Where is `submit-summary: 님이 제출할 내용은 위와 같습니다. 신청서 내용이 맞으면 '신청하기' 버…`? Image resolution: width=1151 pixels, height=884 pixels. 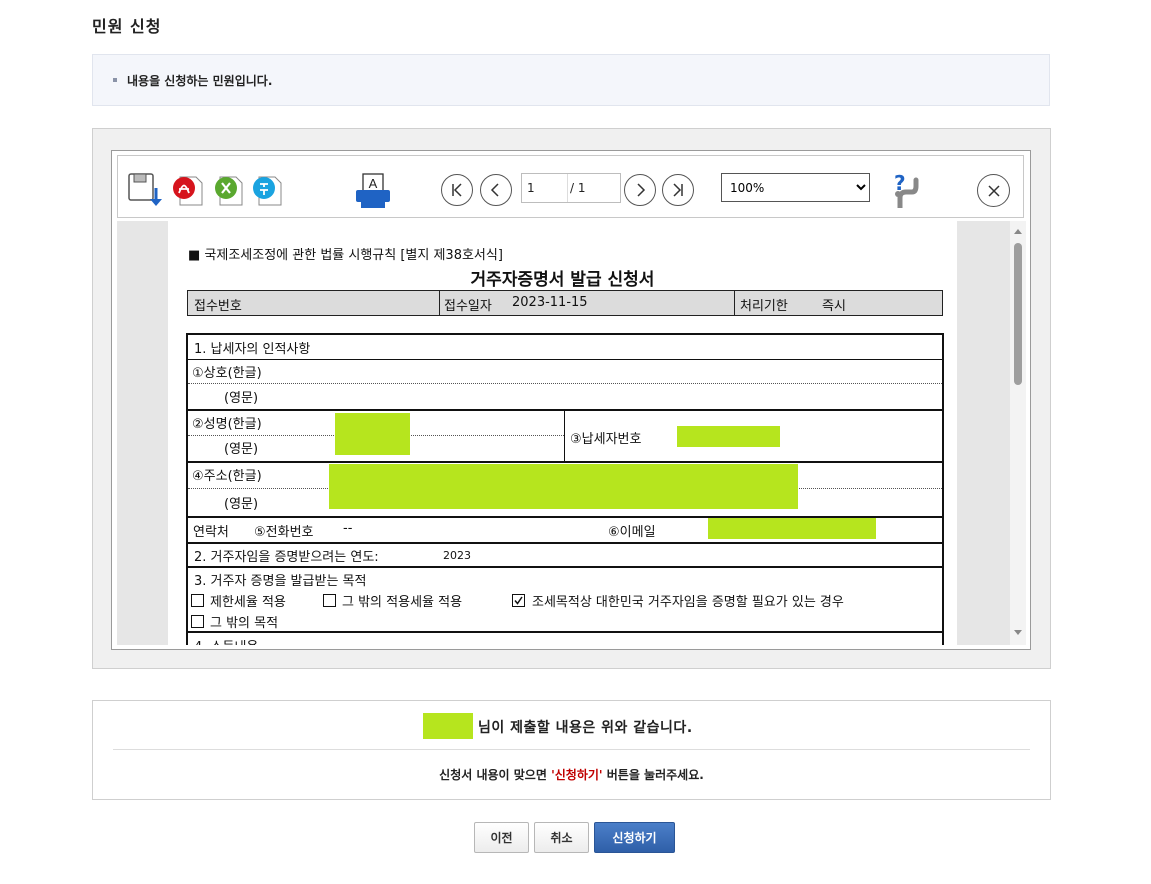 submit-summary: 님이 제출할 내용은 위와 같습니다. 신청서 내용이 맞으면 '신청하기' 버… is located at coordinates (571, 750).